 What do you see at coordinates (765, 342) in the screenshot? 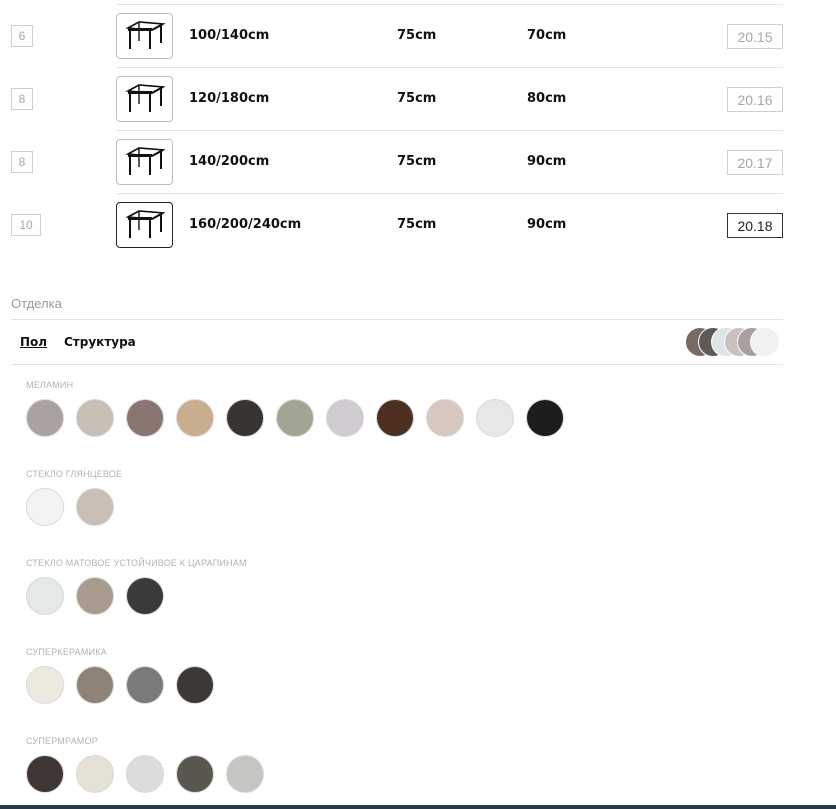
I see `finish-preview-swatch` at bounding box center [765, 342].